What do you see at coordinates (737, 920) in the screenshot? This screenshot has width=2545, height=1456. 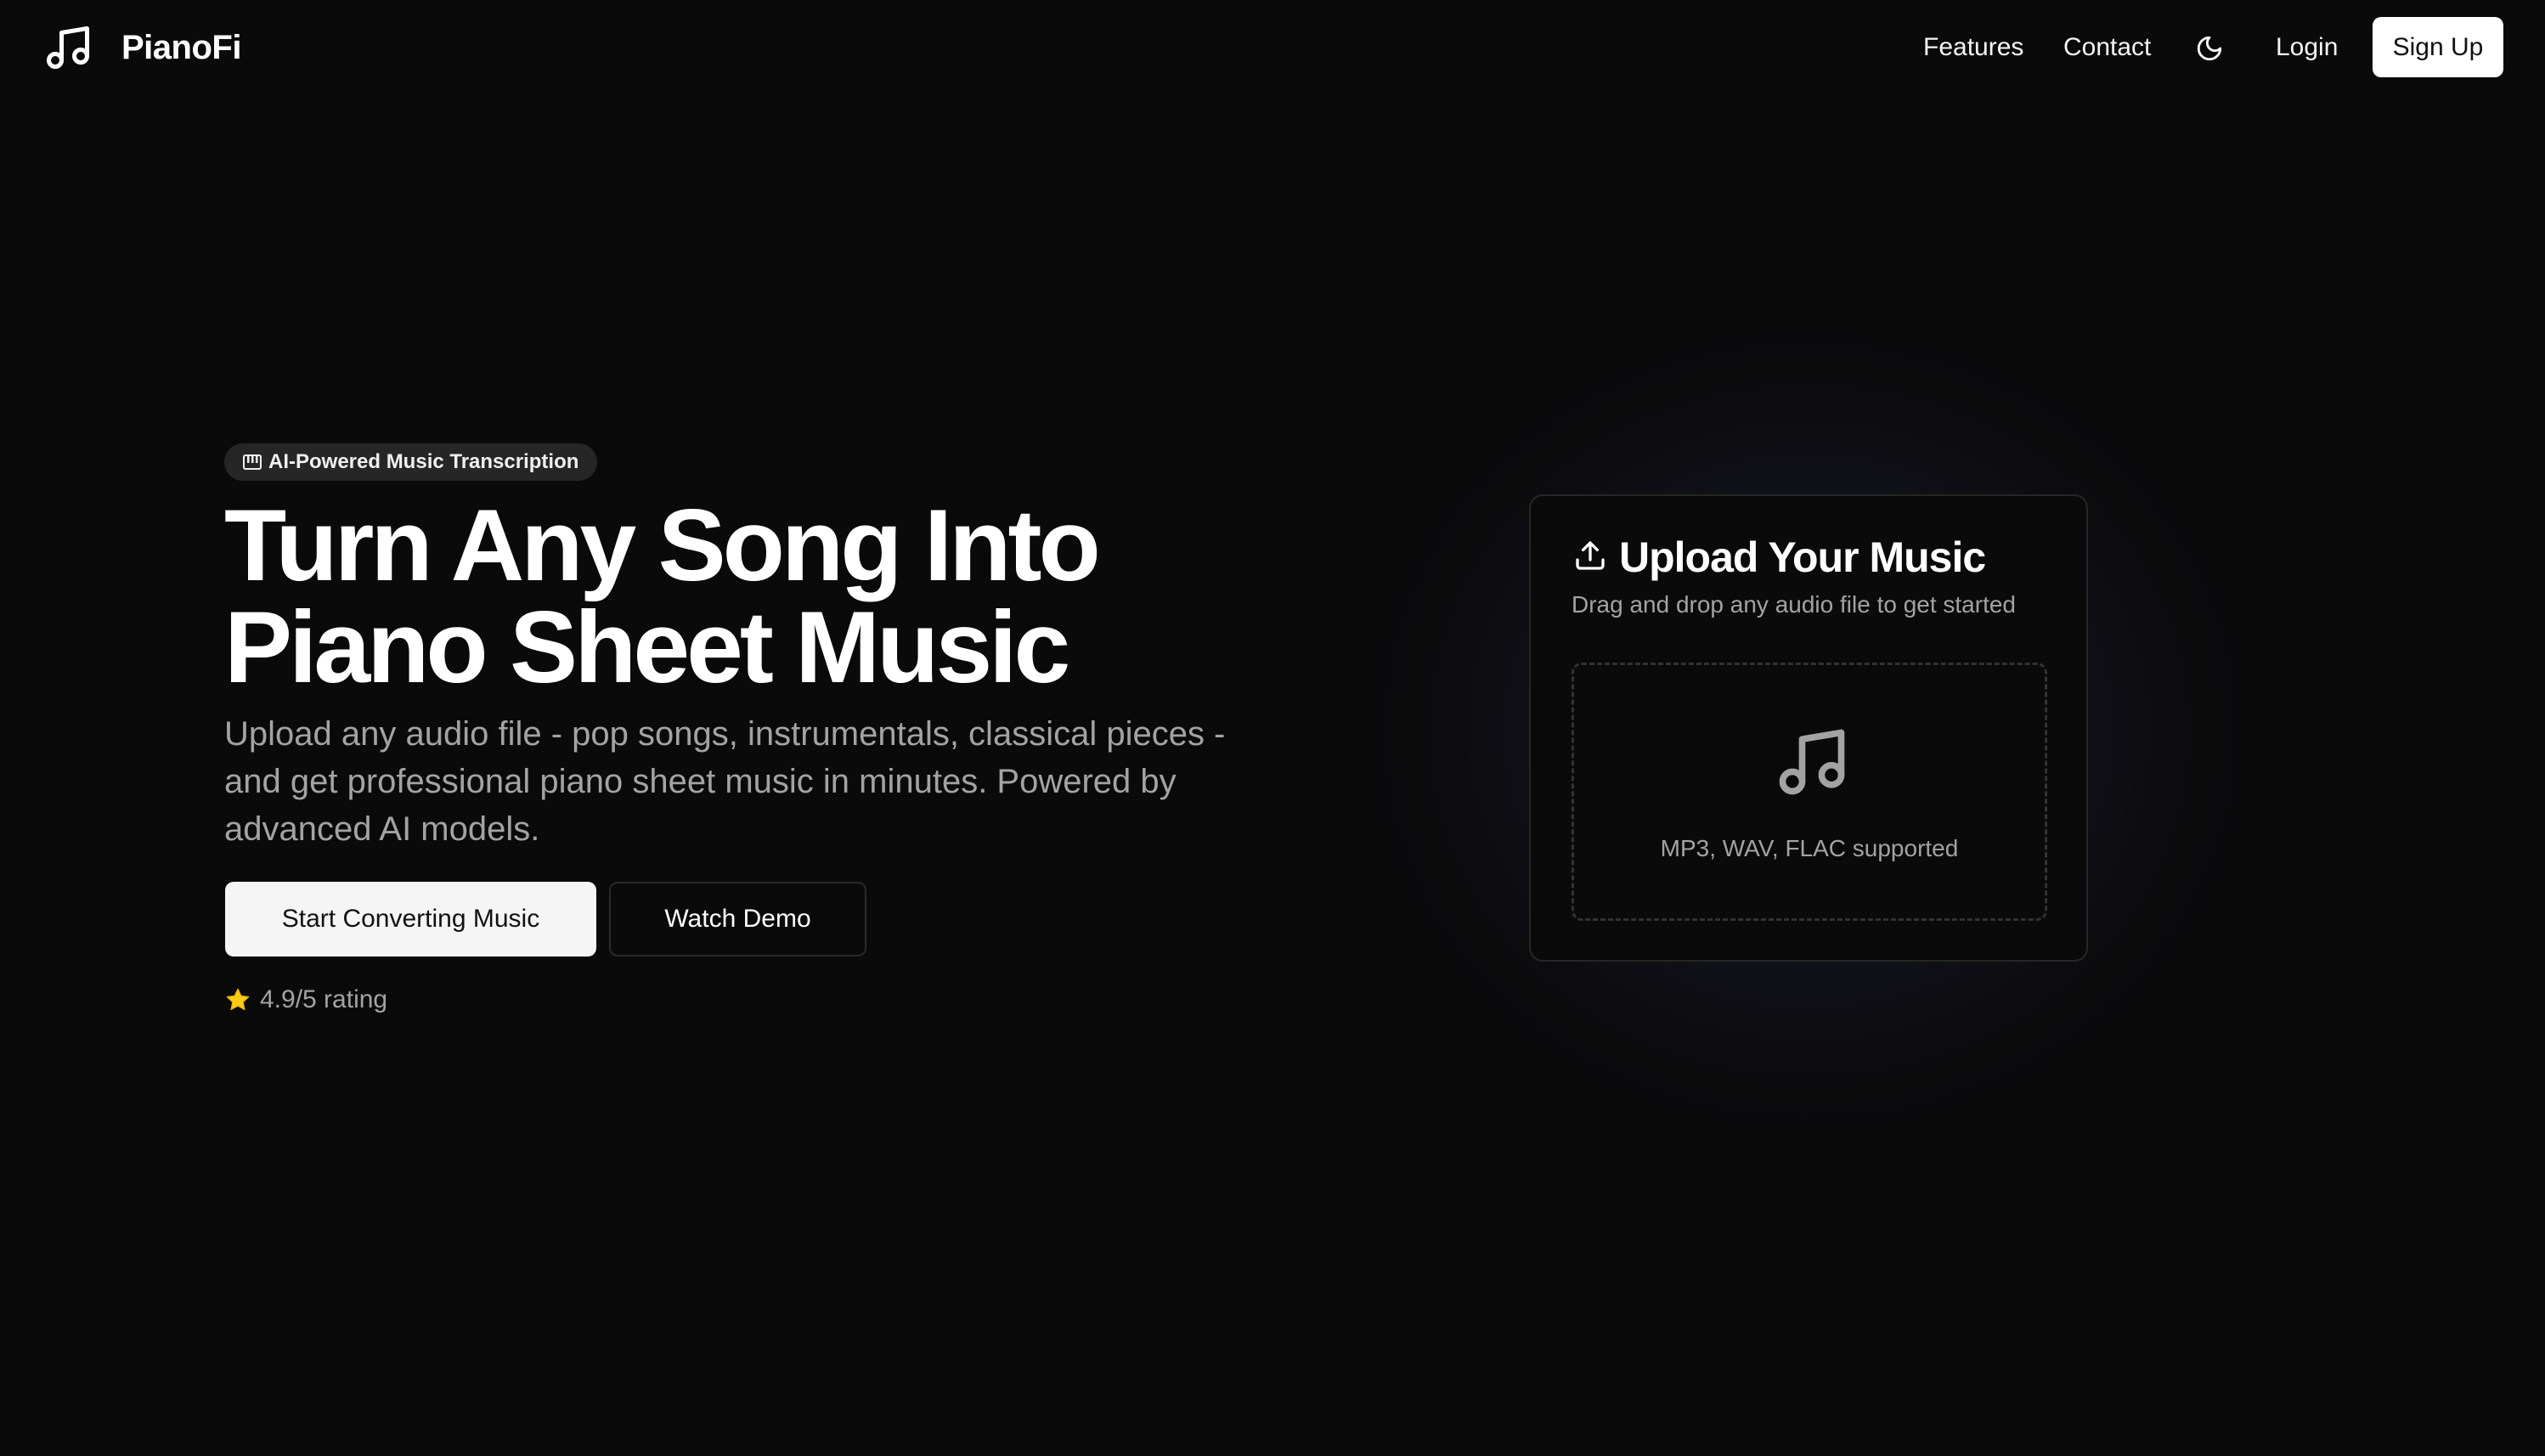 I see `watch-demo-button: Watch Demo` at bounding box center [737, 920].